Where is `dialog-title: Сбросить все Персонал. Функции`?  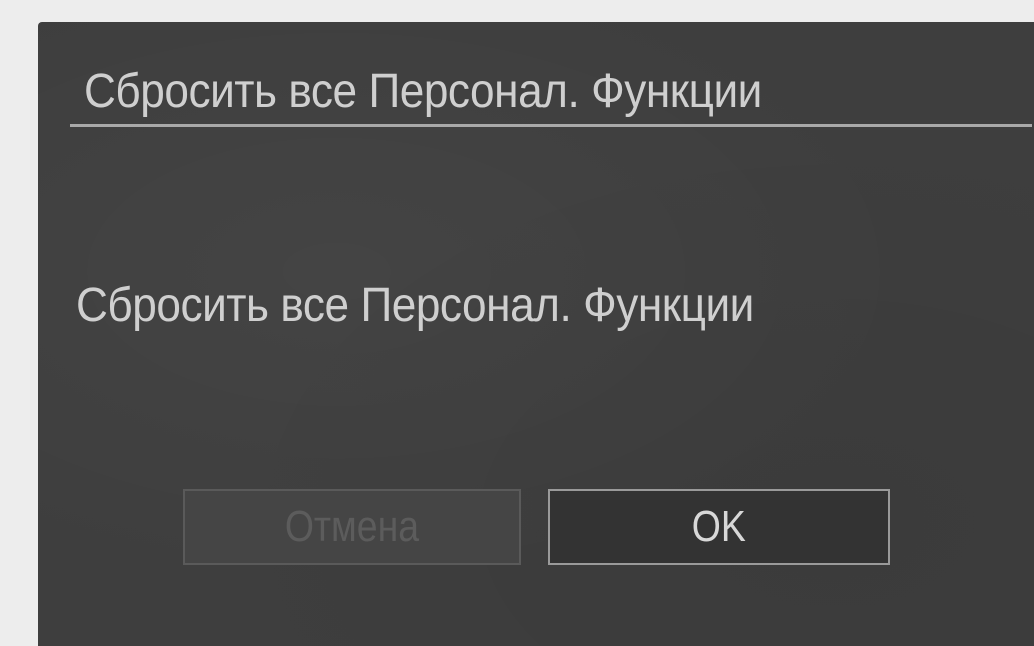 dialog-title: Сбросить все Персонал. Функции is located at coordinates (423, 91).